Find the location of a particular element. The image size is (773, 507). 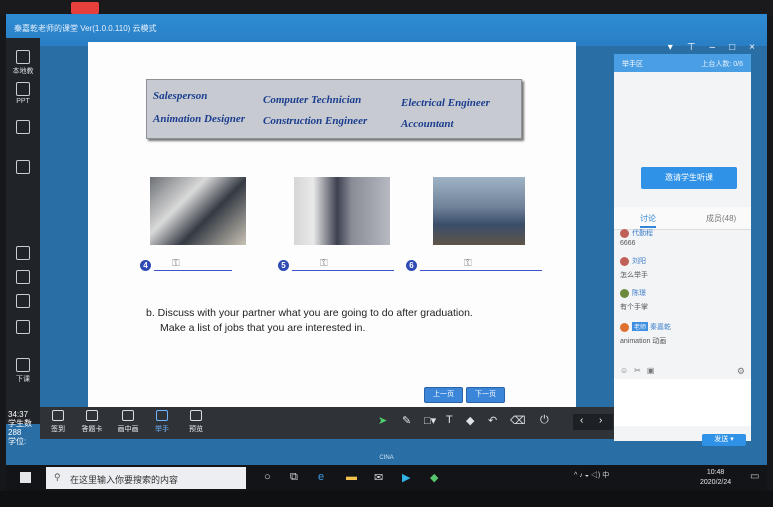

tray-chevron-icon: ^ is located at coordinates (575, 475).